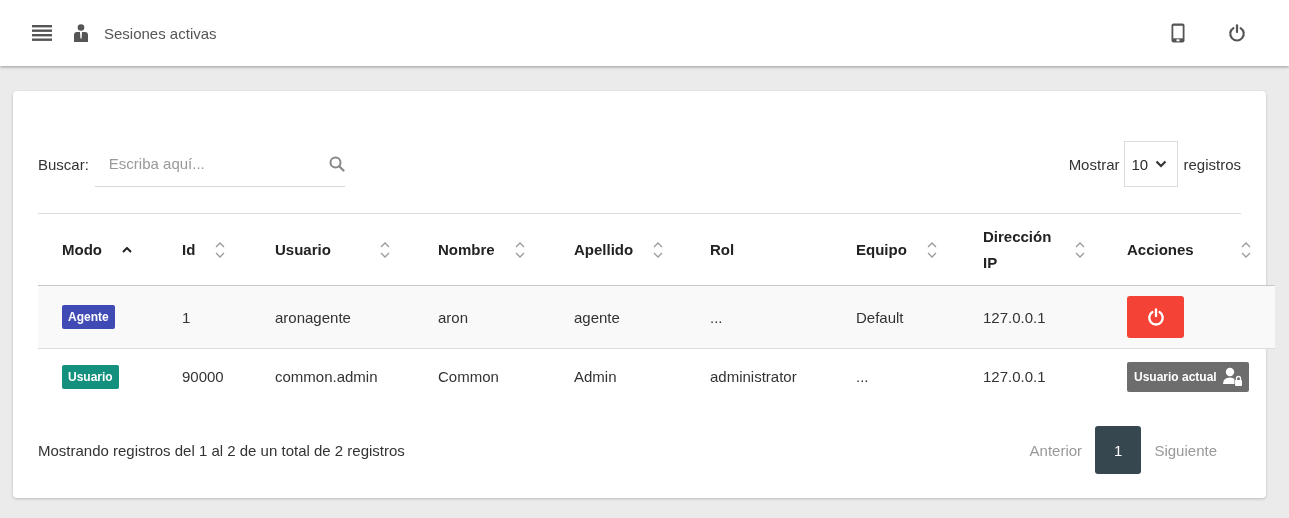 This screenshot has width=1289, height=518. What do you see at coordinates (1118, 450) in the screenshot?
I see `pagination-button: 1` at bounding box center [1118, 450].